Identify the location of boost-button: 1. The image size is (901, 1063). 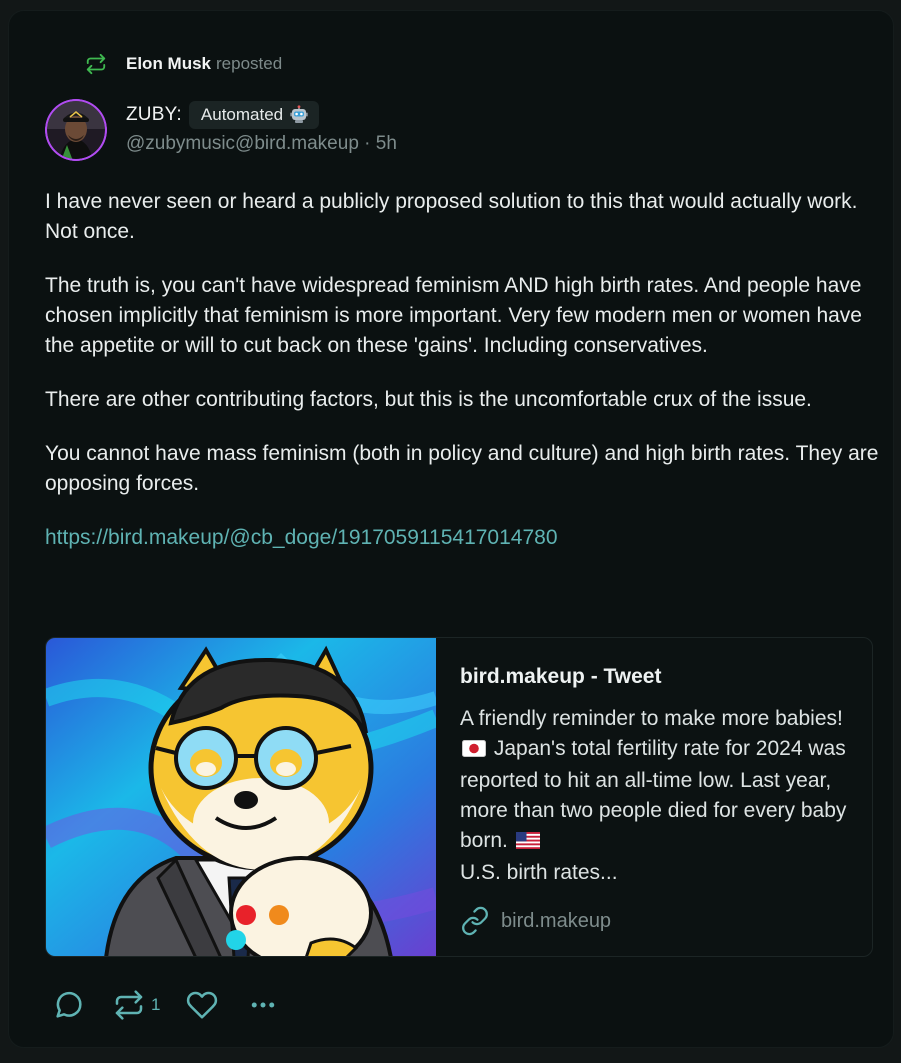
(136, 1005).